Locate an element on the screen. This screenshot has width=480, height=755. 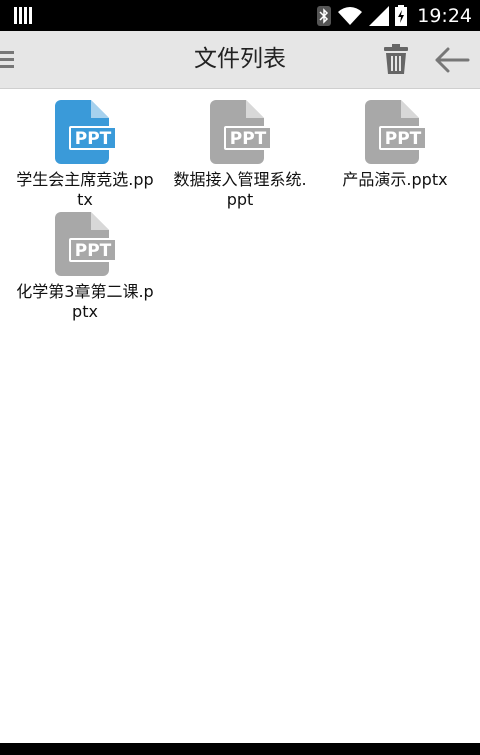
file-item: PPT 产品演示.pptx is located at coordinates (395, 145).